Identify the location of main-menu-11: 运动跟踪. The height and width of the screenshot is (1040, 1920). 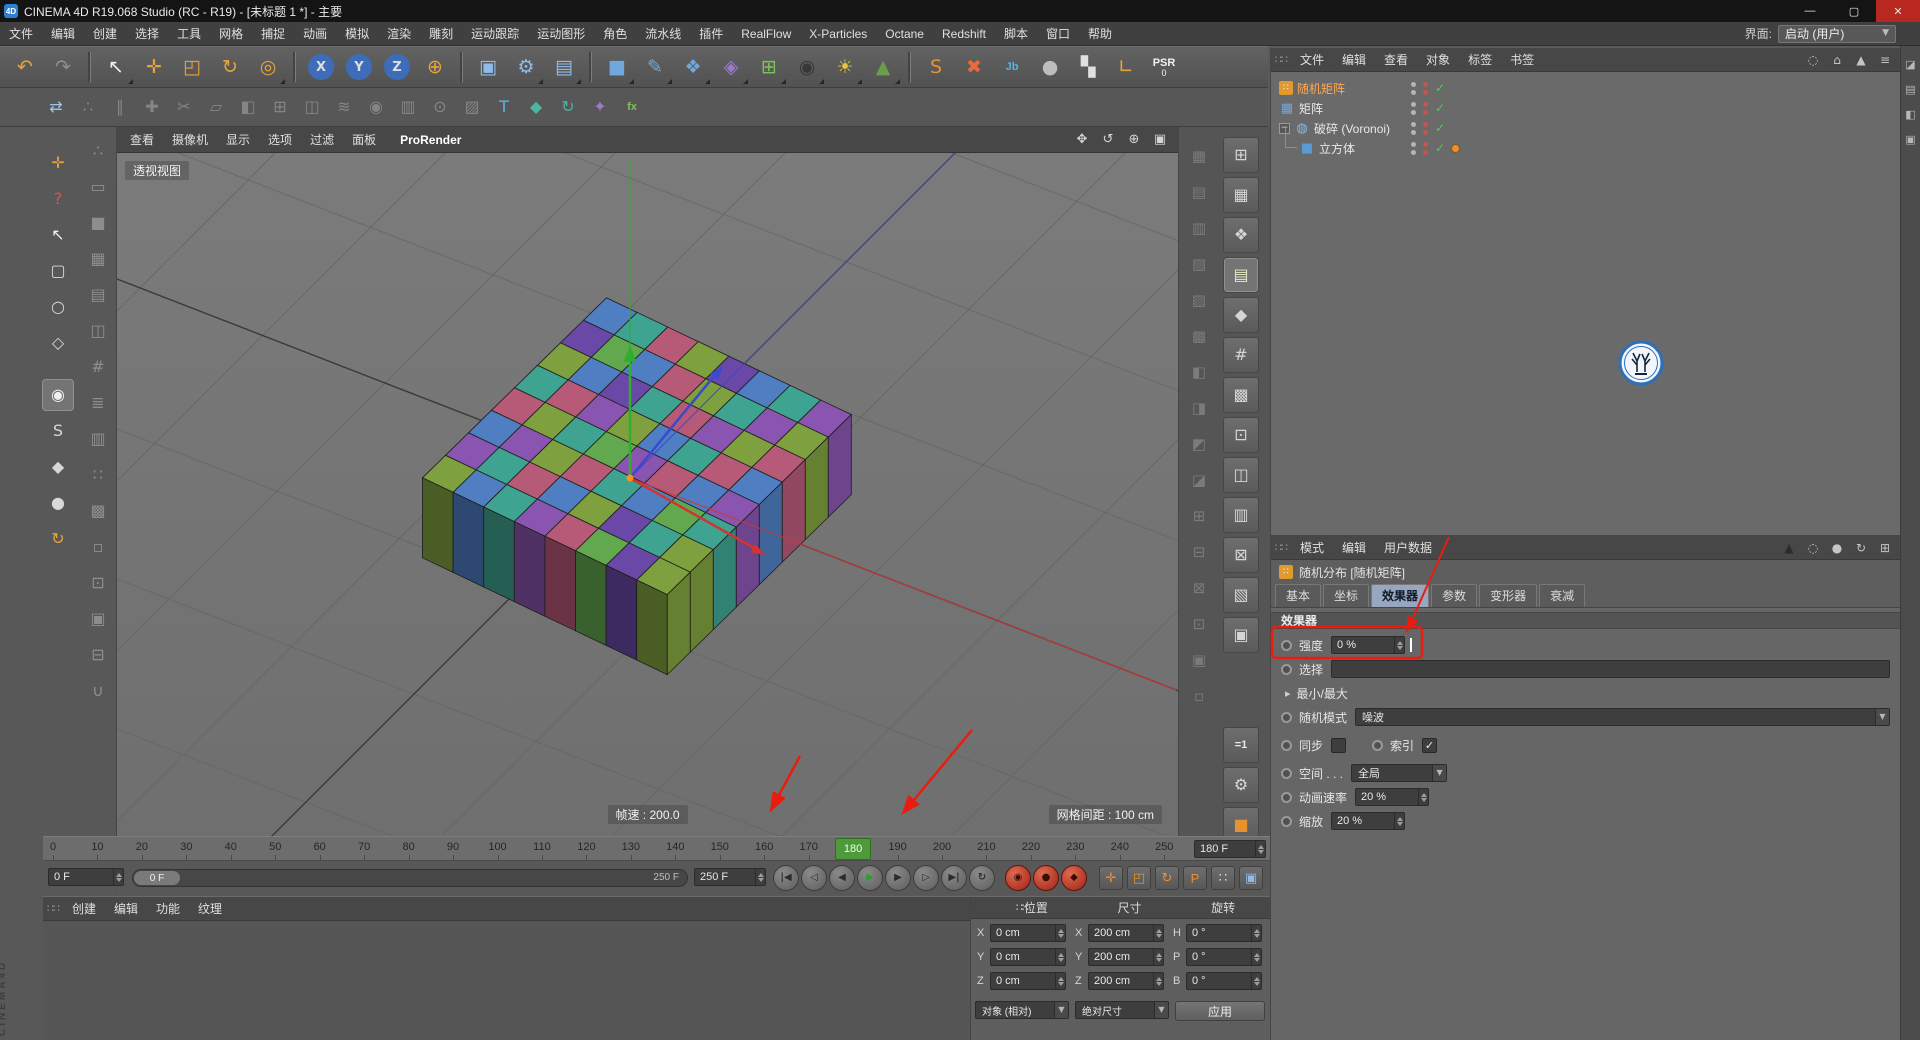
(495, 34).